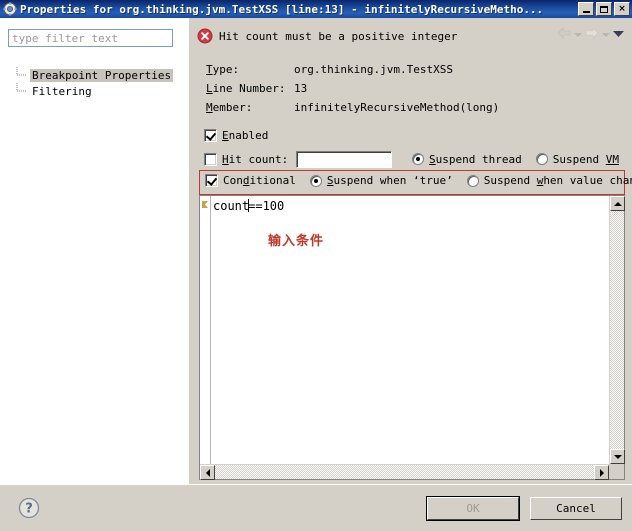 This screenshot has height=531, width=632. What do you see at coordinates (296, 241) in the screenshot?
I see `annotation-text: 输入条件` at bounding box center [296, 241].